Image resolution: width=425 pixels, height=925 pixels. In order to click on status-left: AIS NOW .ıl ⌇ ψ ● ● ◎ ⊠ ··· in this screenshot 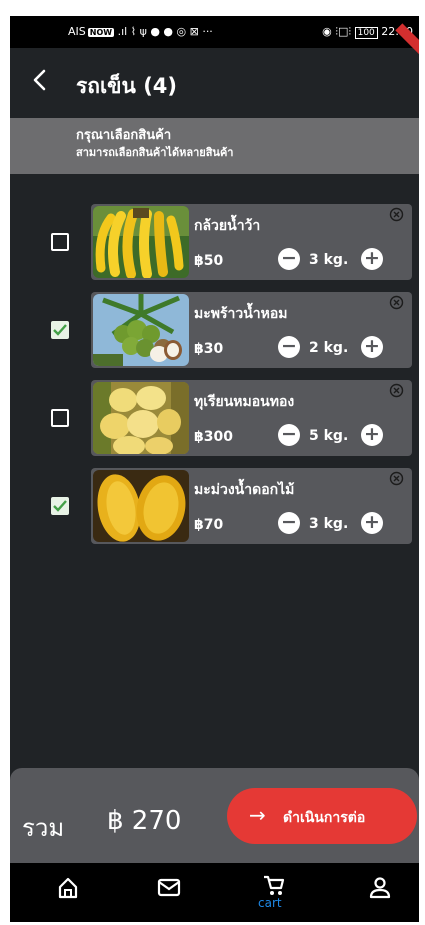, I will do `click(140, 31)`.